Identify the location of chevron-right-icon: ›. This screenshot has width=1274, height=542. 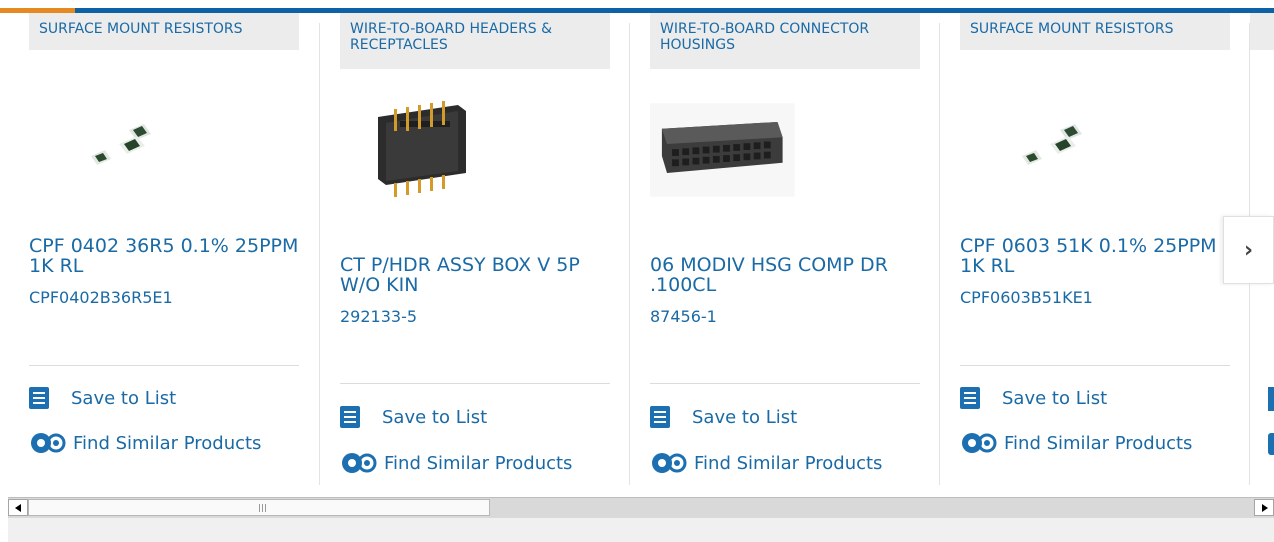
(1248, 250).